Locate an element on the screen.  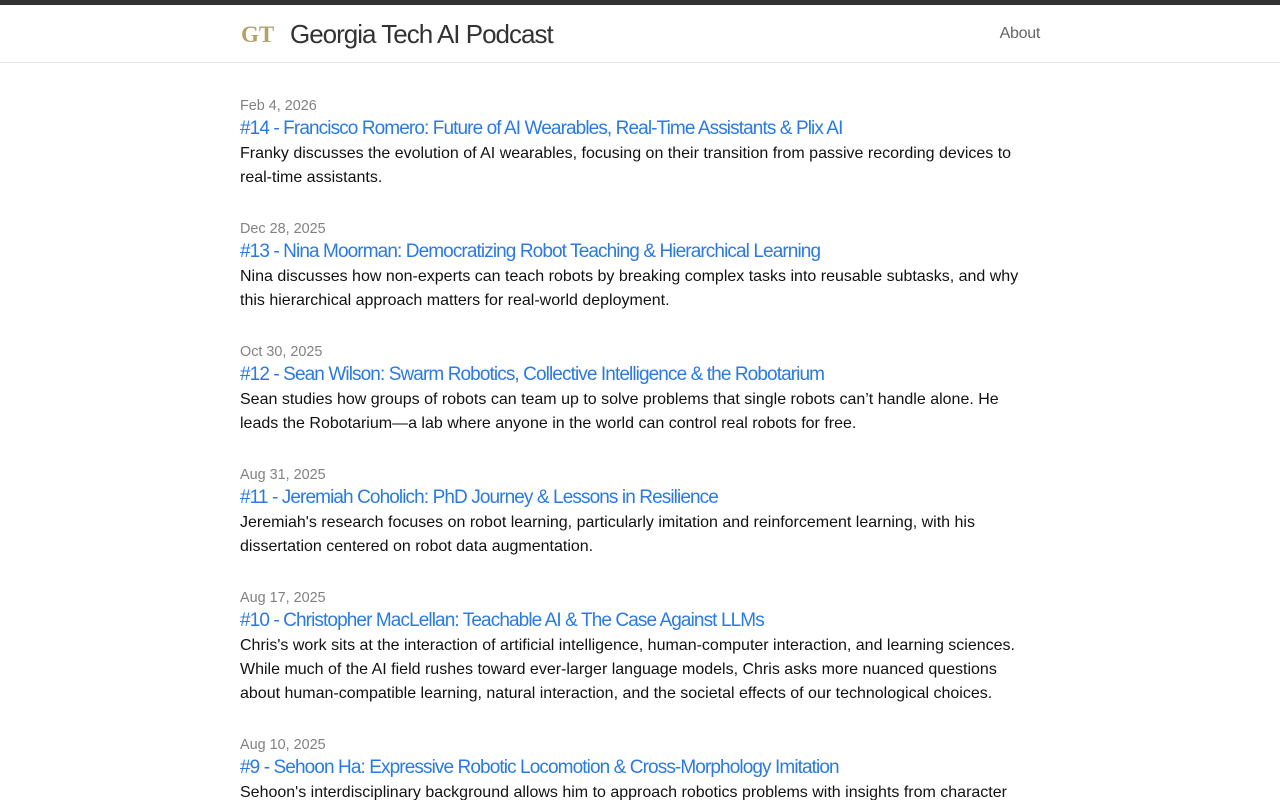
post-date: Oct 30, 2025 is located at coordinates (281, 352).